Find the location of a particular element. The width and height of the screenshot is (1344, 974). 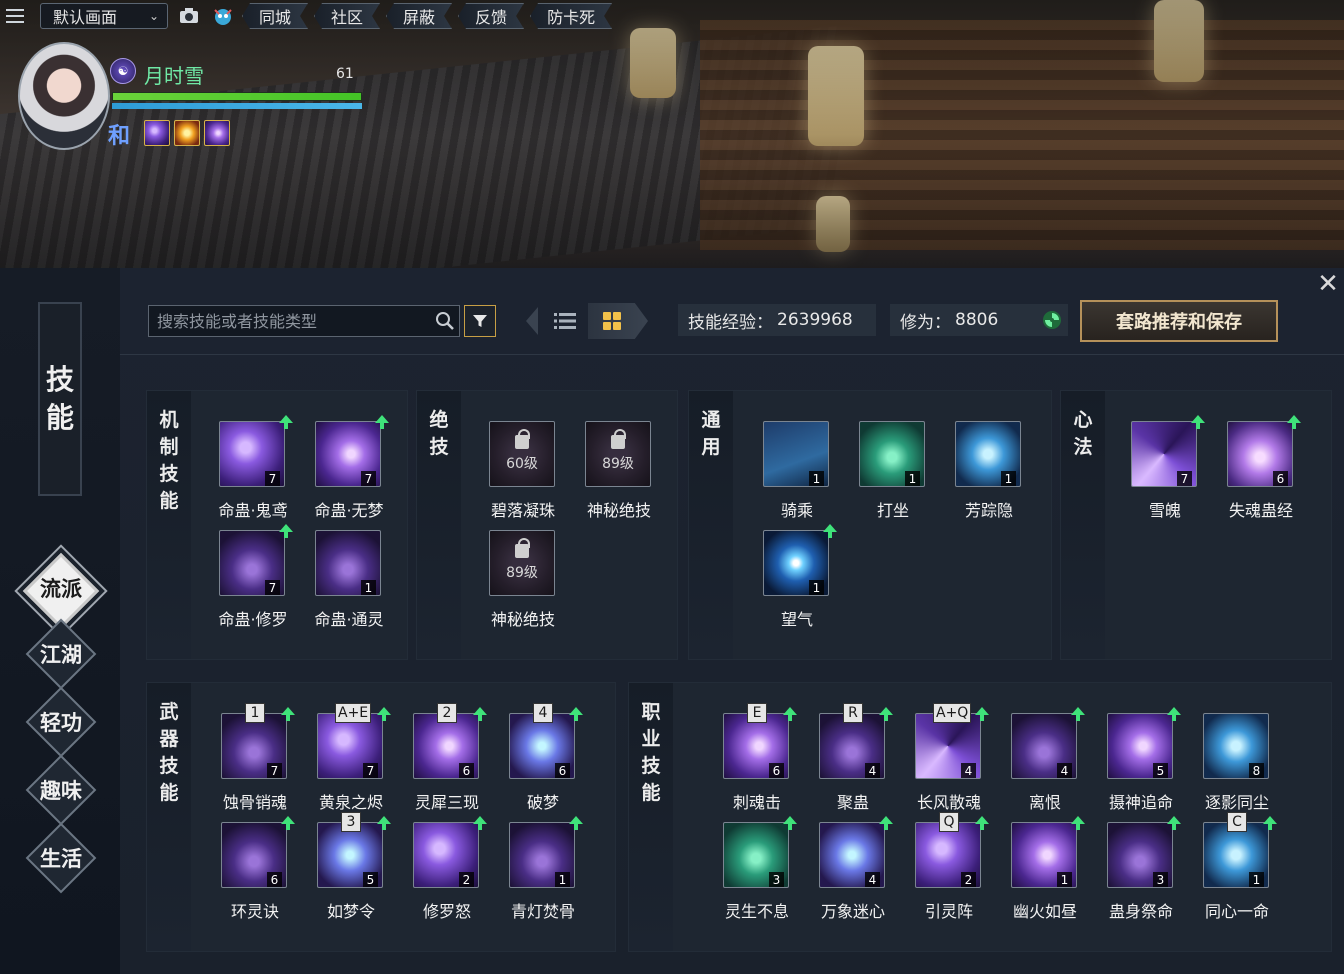

skill-slot: 1 骑乘 is located at coordinates (797, 473).